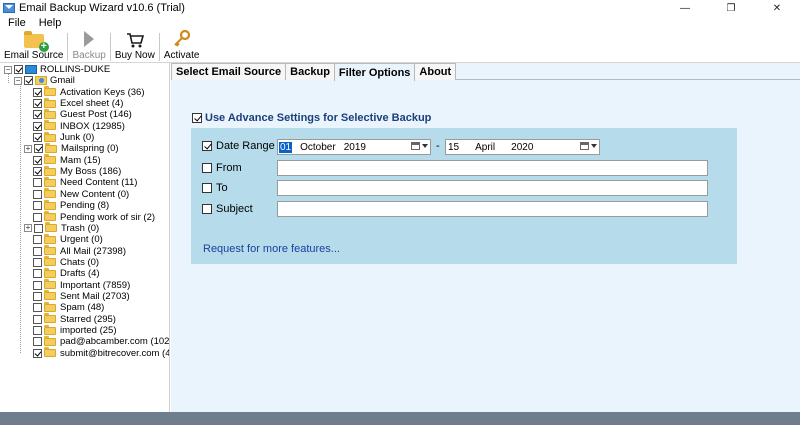  I want to click on email-source-button: Email Source, so click(33, 46).